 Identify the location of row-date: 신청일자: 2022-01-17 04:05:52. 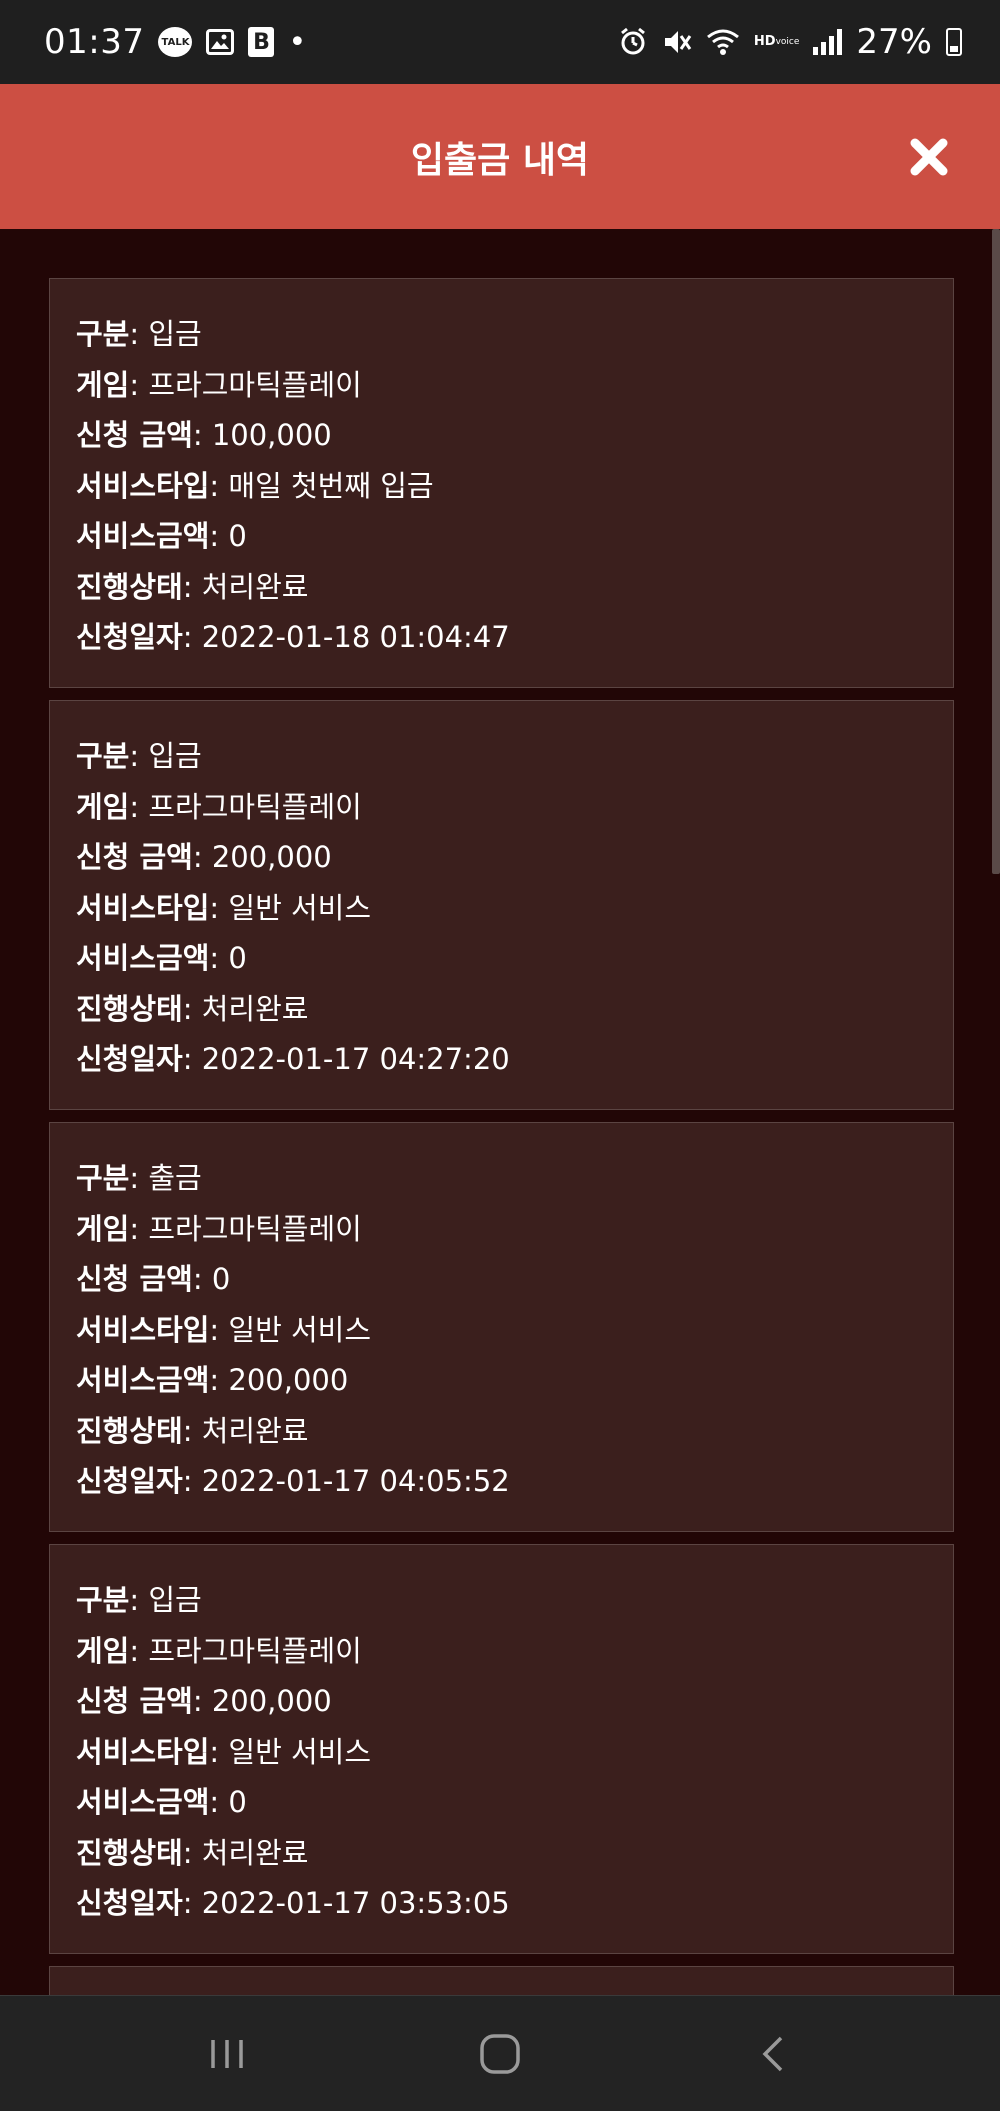
(293, 1481).